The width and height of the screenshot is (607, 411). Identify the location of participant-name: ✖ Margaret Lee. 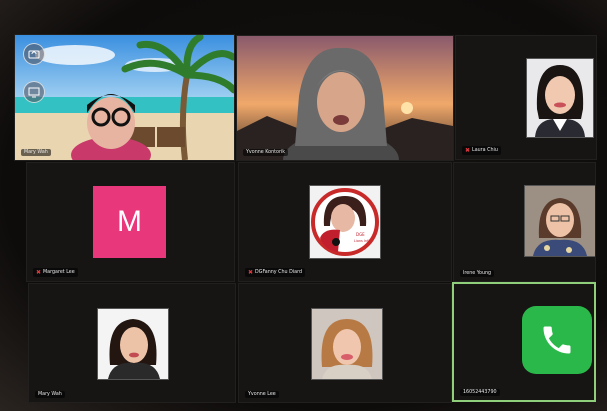
(55, 272).